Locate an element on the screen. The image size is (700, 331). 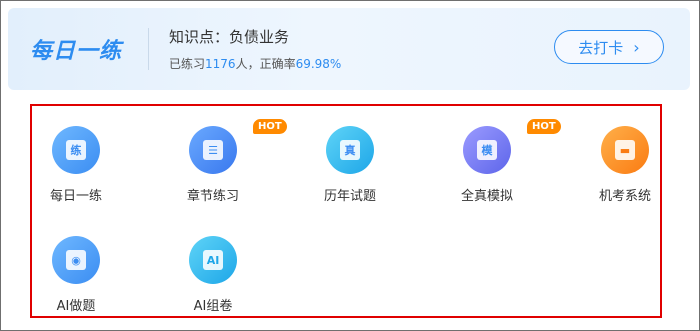
mode-label: 章节练习 is located at coordinates (212, 196).